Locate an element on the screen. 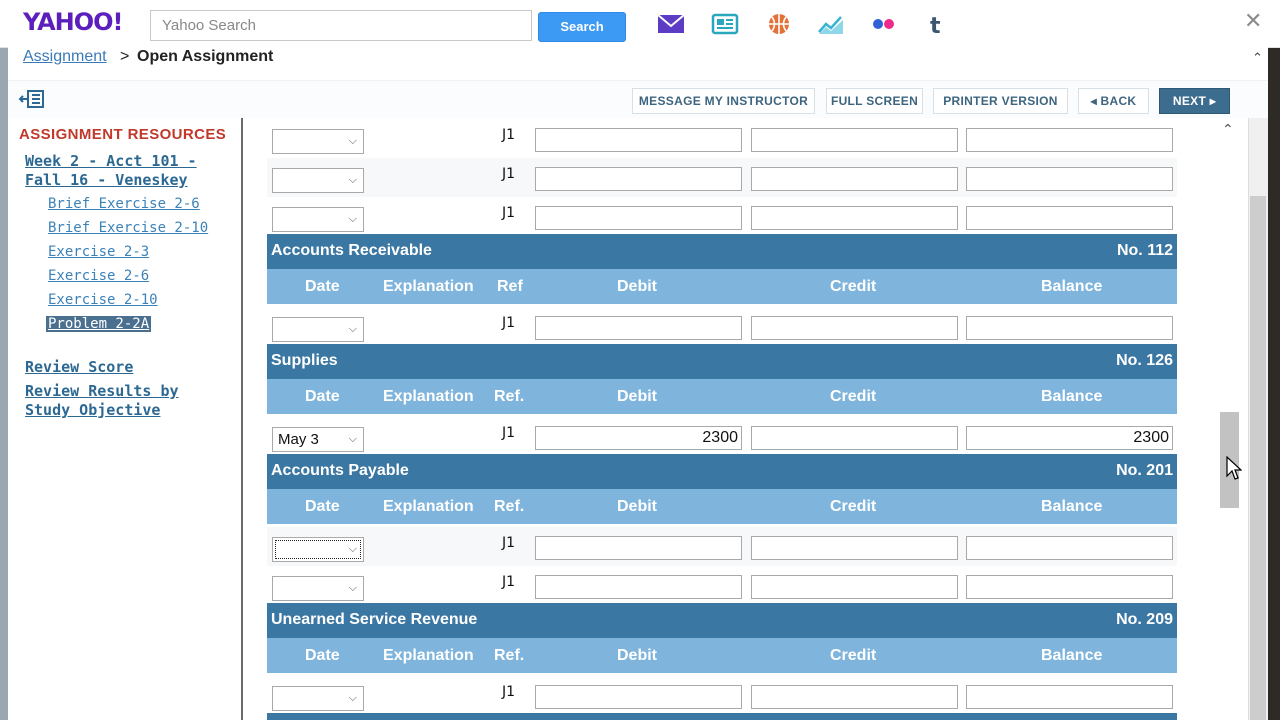 The width and height of the screenshot is (1280, 720). tumblr-icon: t is located at coordinates (938, 24).